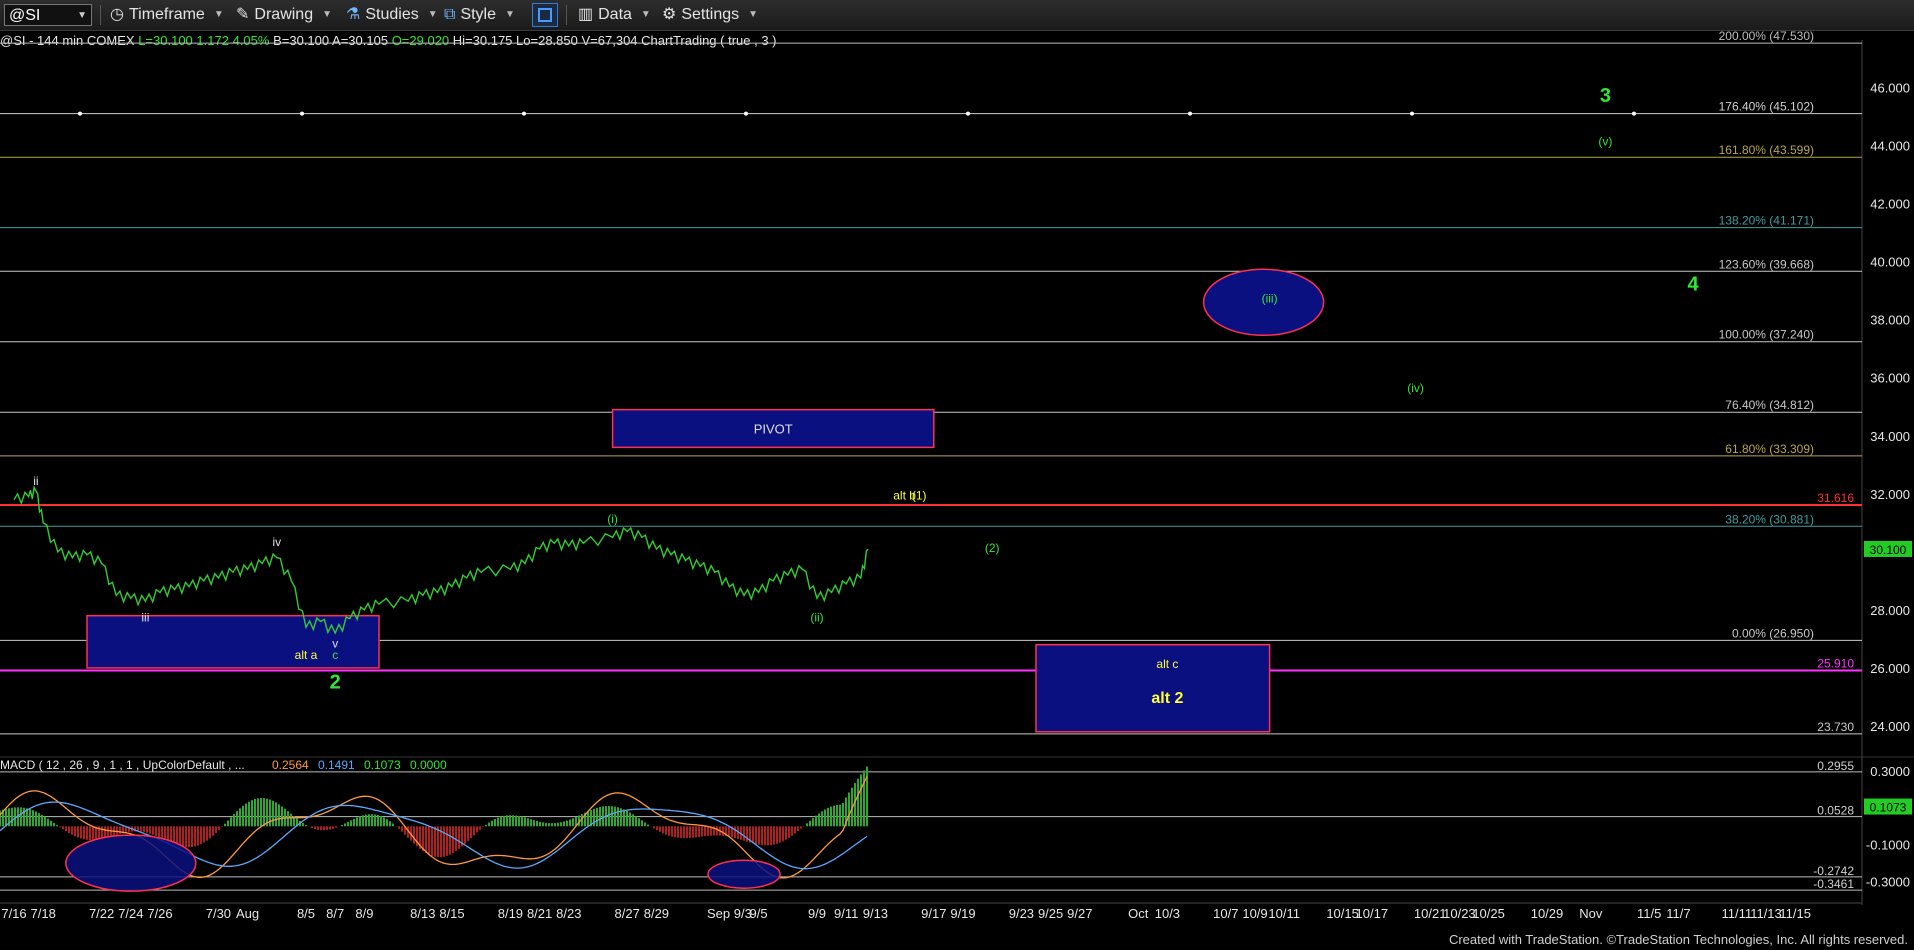 The width and height of the screenshot is (1914, 950). Describe the element at coordinates (290, 765) in the screenshot. I see `macd-value: 0.2564` at that location.